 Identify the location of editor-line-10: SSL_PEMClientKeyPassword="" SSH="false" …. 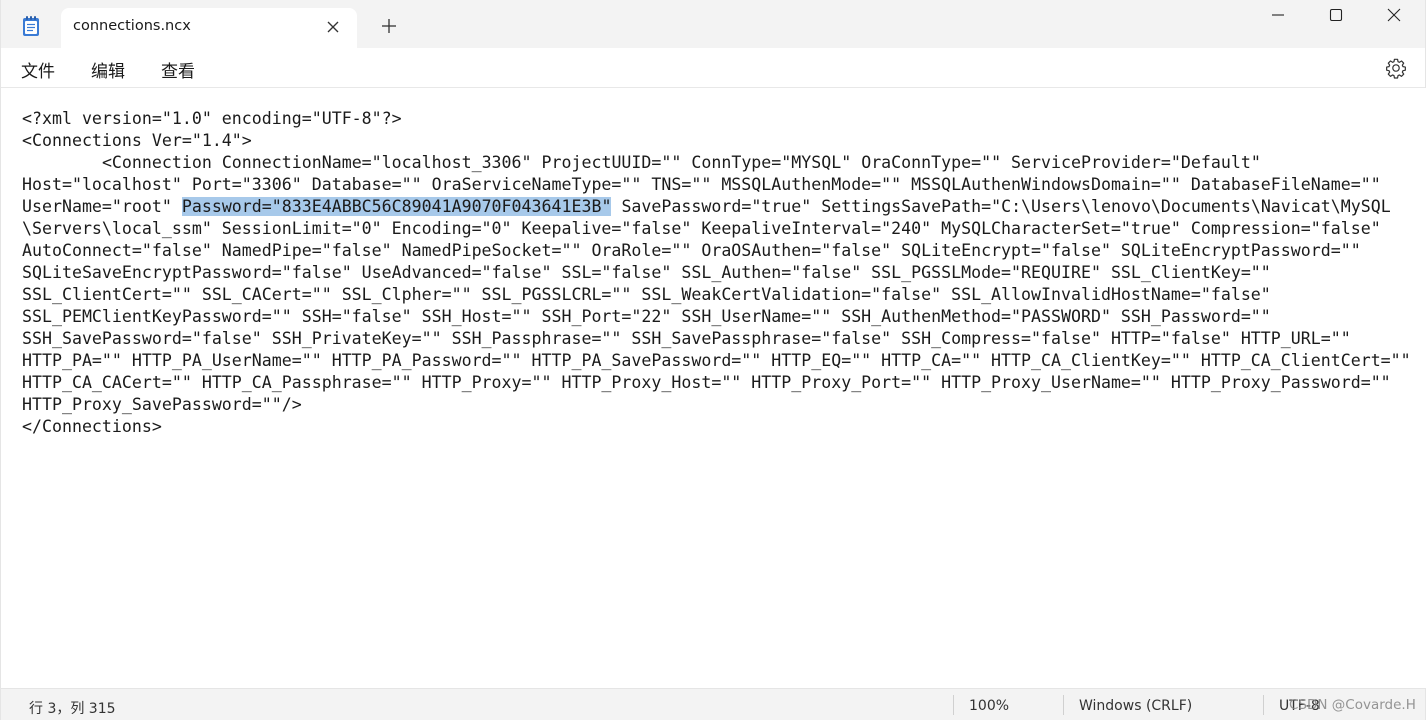
(646, 316).